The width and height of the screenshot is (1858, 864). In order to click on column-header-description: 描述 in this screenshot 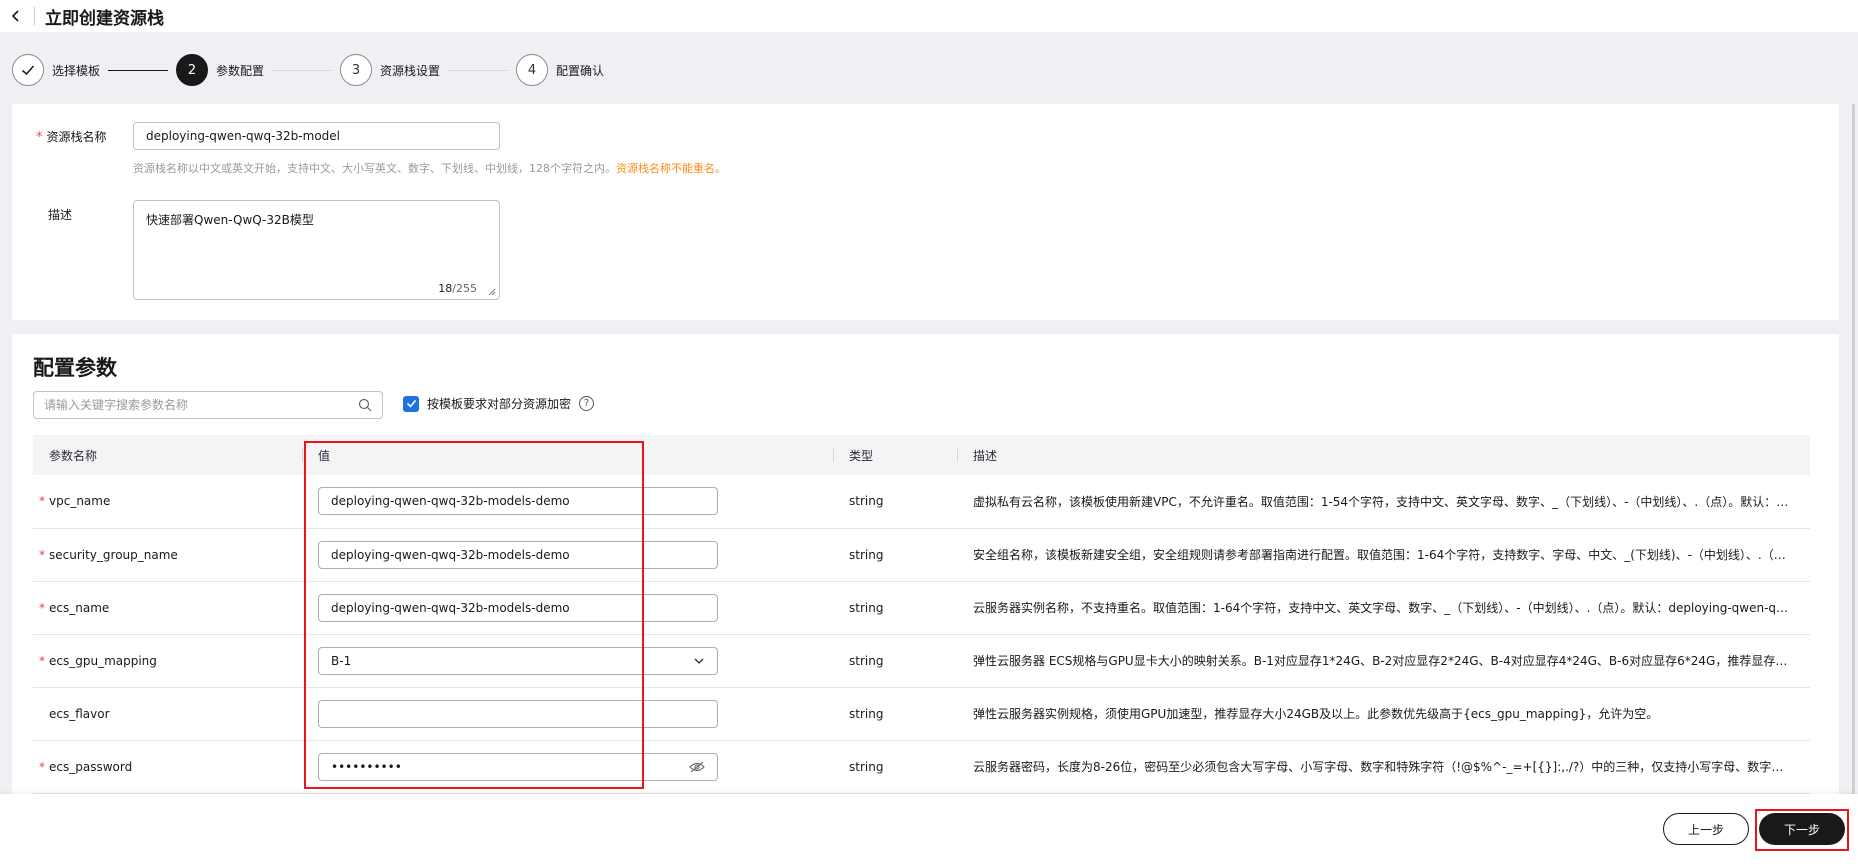, I will do `click(1383, 455)`.